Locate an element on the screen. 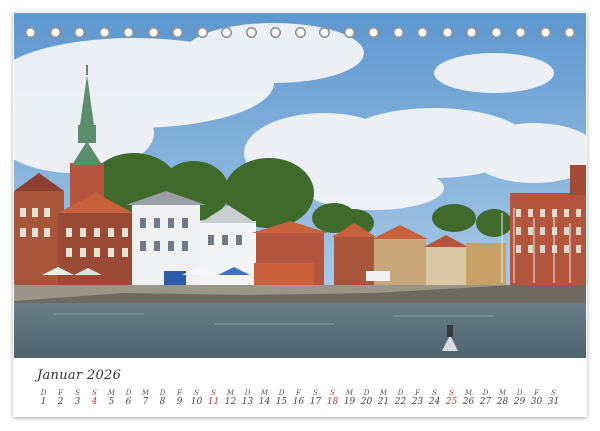 This screenshot has width=600, height=431. day-cell: S3 is located at coordinates (77, 398).